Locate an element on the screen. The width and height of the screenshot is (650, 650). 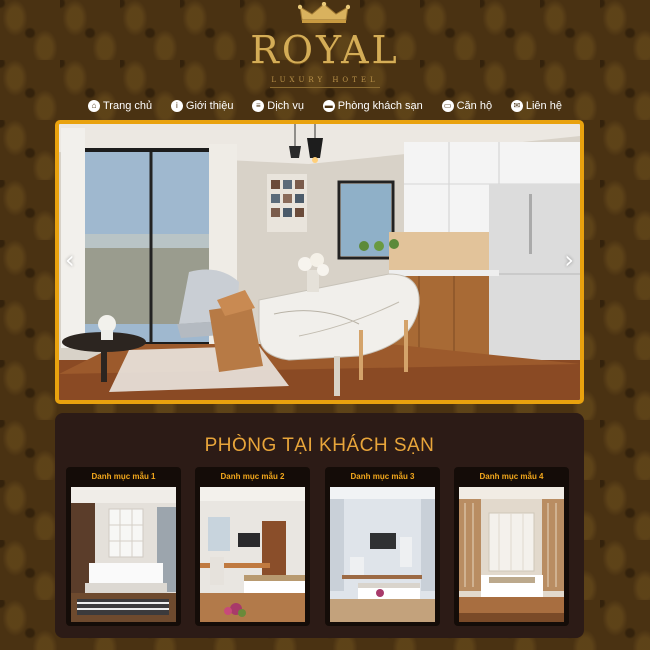
bed-icon: ▬ is located at coordinates (328, 106).